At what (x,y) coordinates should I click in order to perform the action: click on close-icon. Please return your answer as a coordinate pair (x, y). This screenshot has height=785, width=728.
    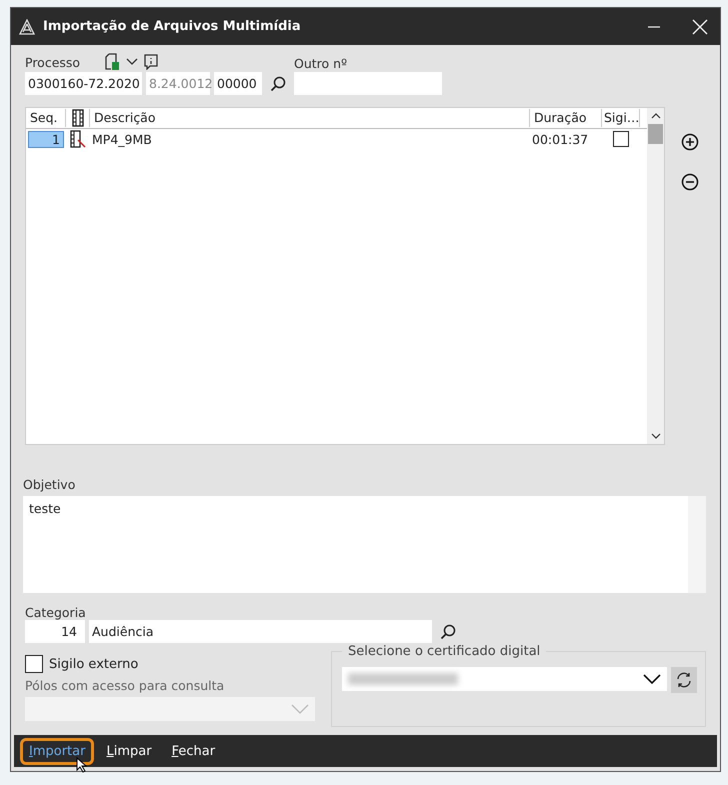
    Looking at the image, I should click on (700, 26).